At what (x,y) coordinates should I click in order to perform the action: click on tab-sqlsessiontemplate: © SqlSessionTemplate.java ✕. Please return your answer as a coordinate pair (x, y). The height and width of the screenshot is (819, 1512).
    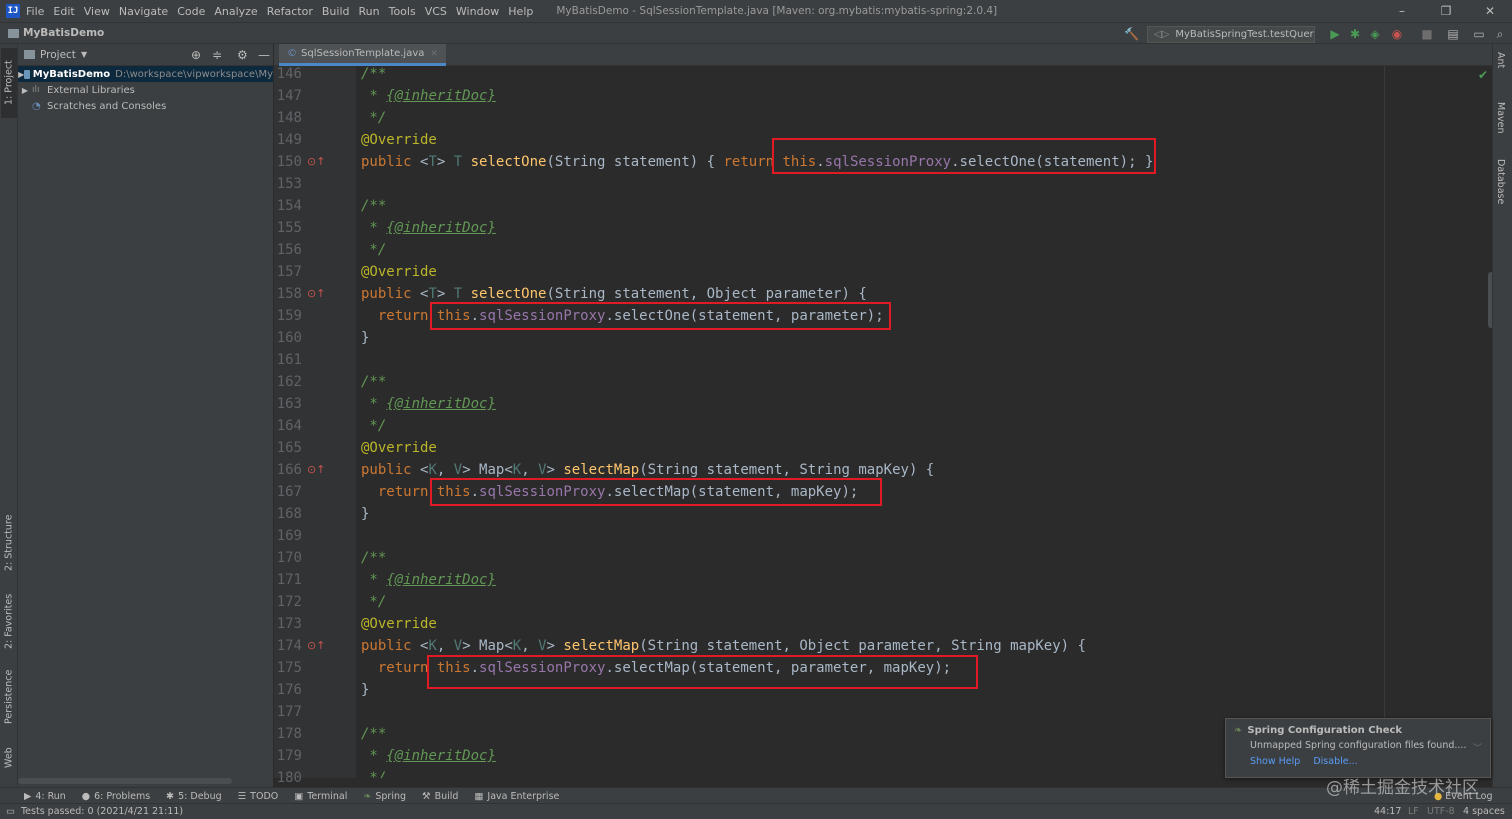
    Looking at the image, I should click on (362, 55).